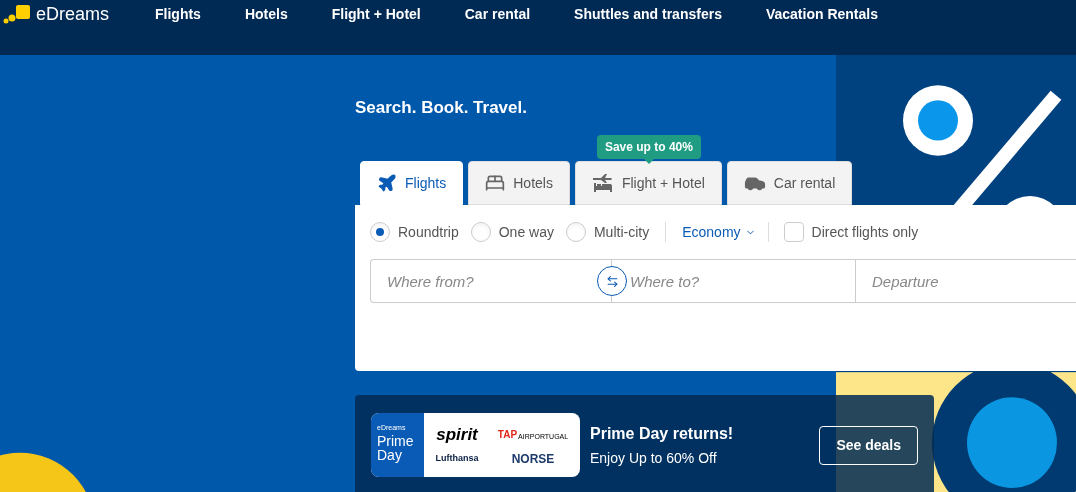 The image size is (1076, 492). What do you see at coordinates (662, 433) in the screenshot?
I see `banner-title: Prime Day returns!` at bounding box center [662, 433].